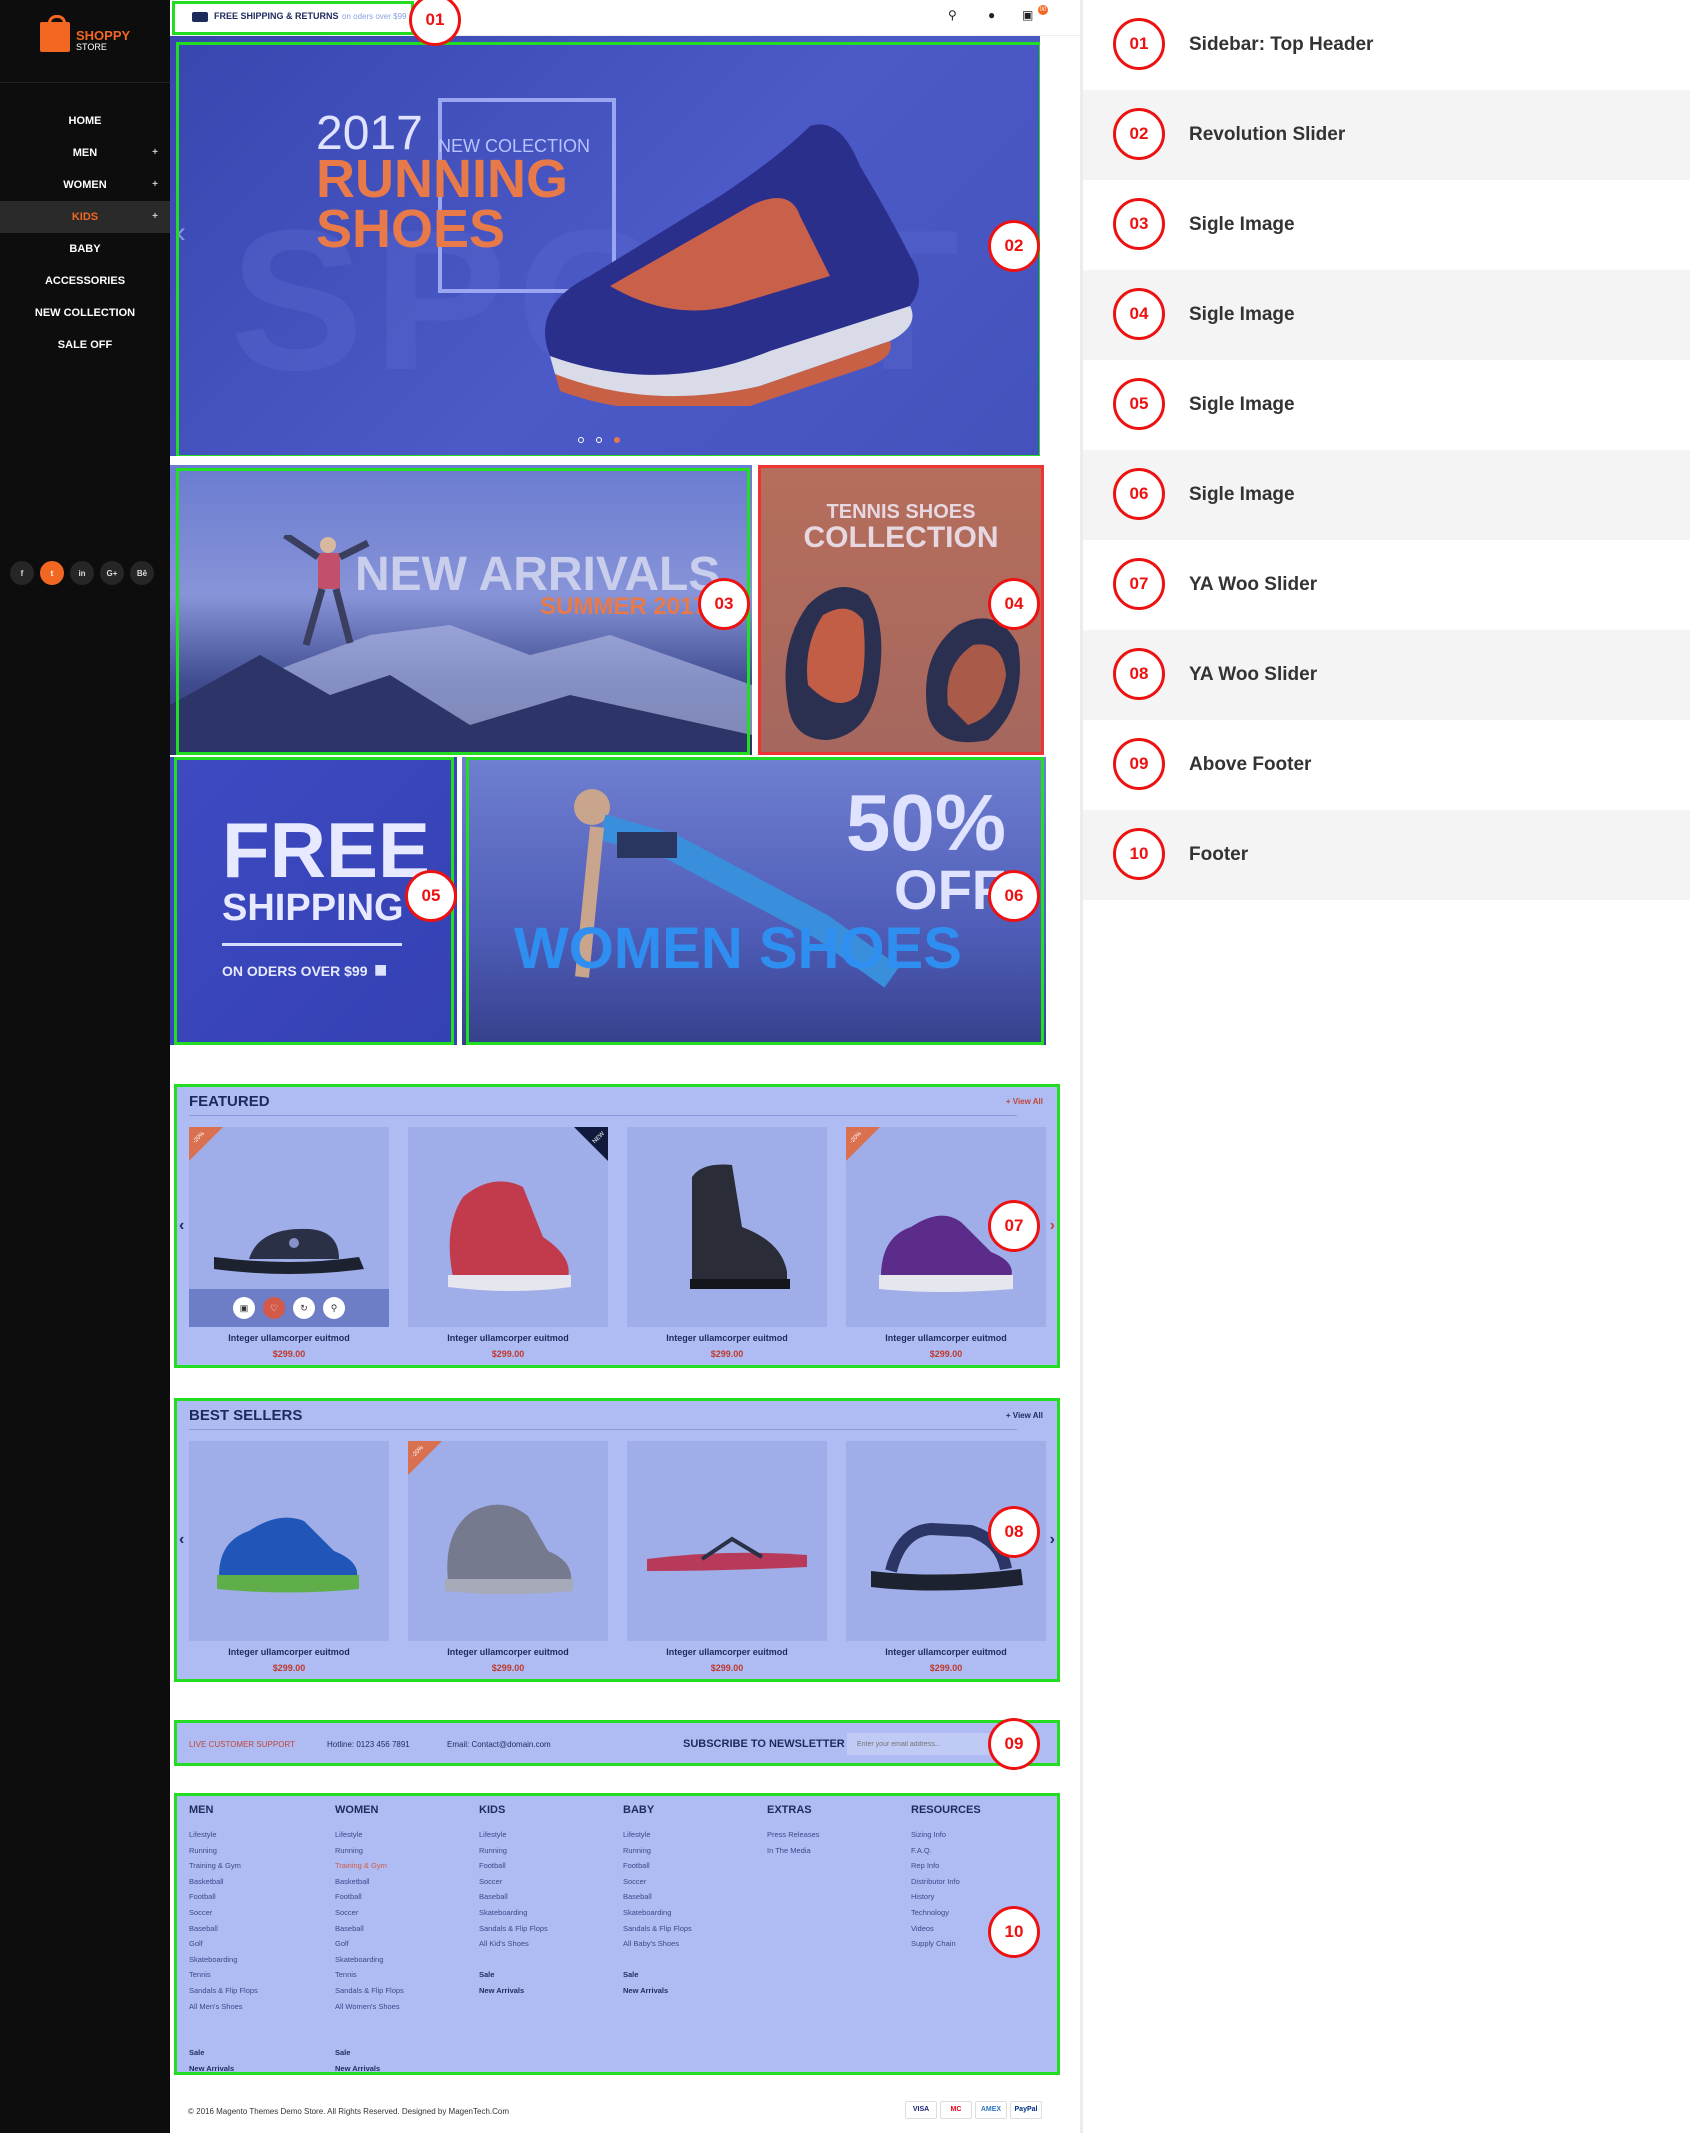 The image size is (1690, 2133). I want to click on footer-link: In The Media, so click(837, 1854).